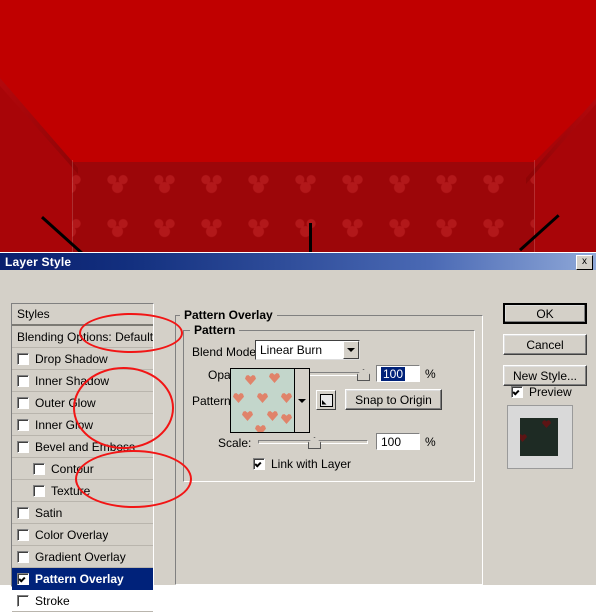  I want to click on opacity-unit: %, so click(430, 374).